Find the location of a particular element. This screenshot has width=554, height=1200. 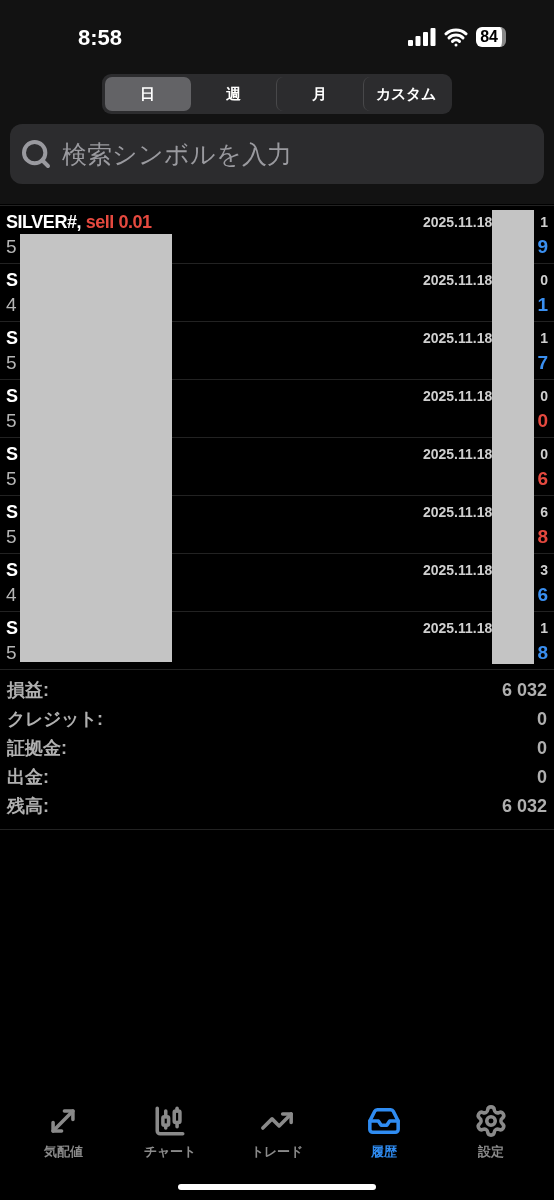

deal-profit: 7 is located at coordinates (542, 362).